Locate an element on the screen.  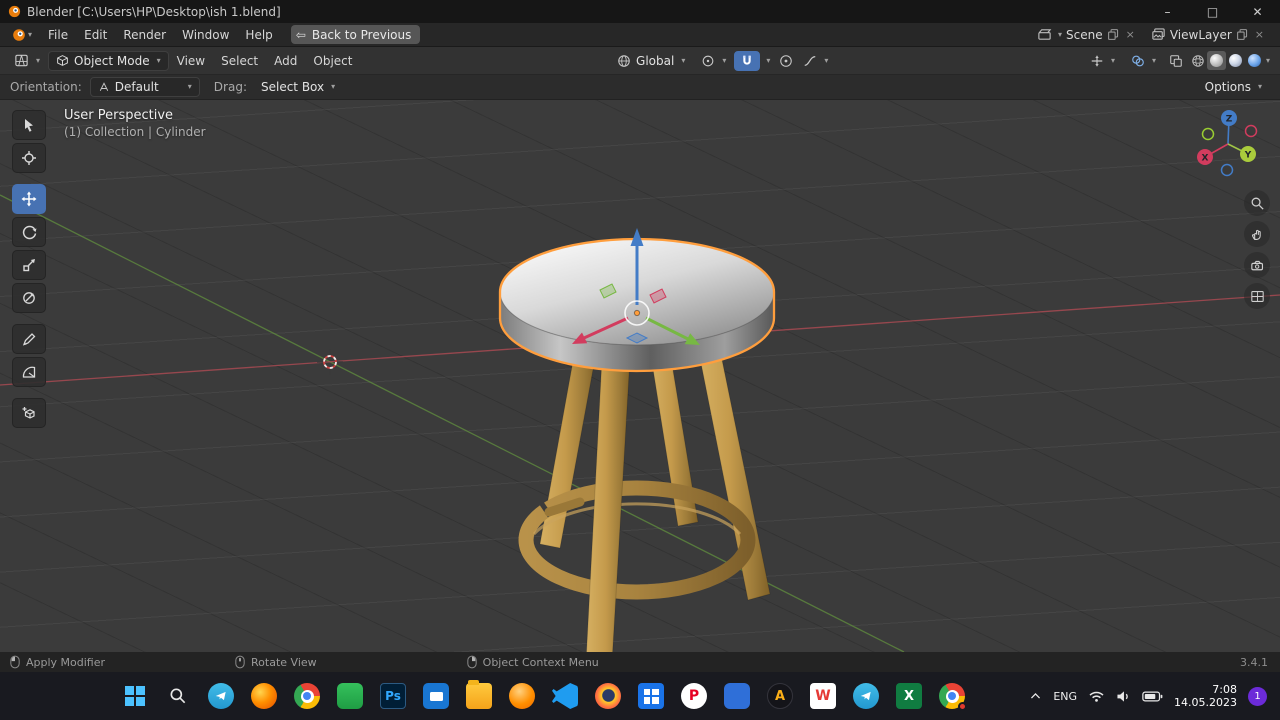
proportional-falloff-dropdown: ▾ is located at coordinates (815, 61).